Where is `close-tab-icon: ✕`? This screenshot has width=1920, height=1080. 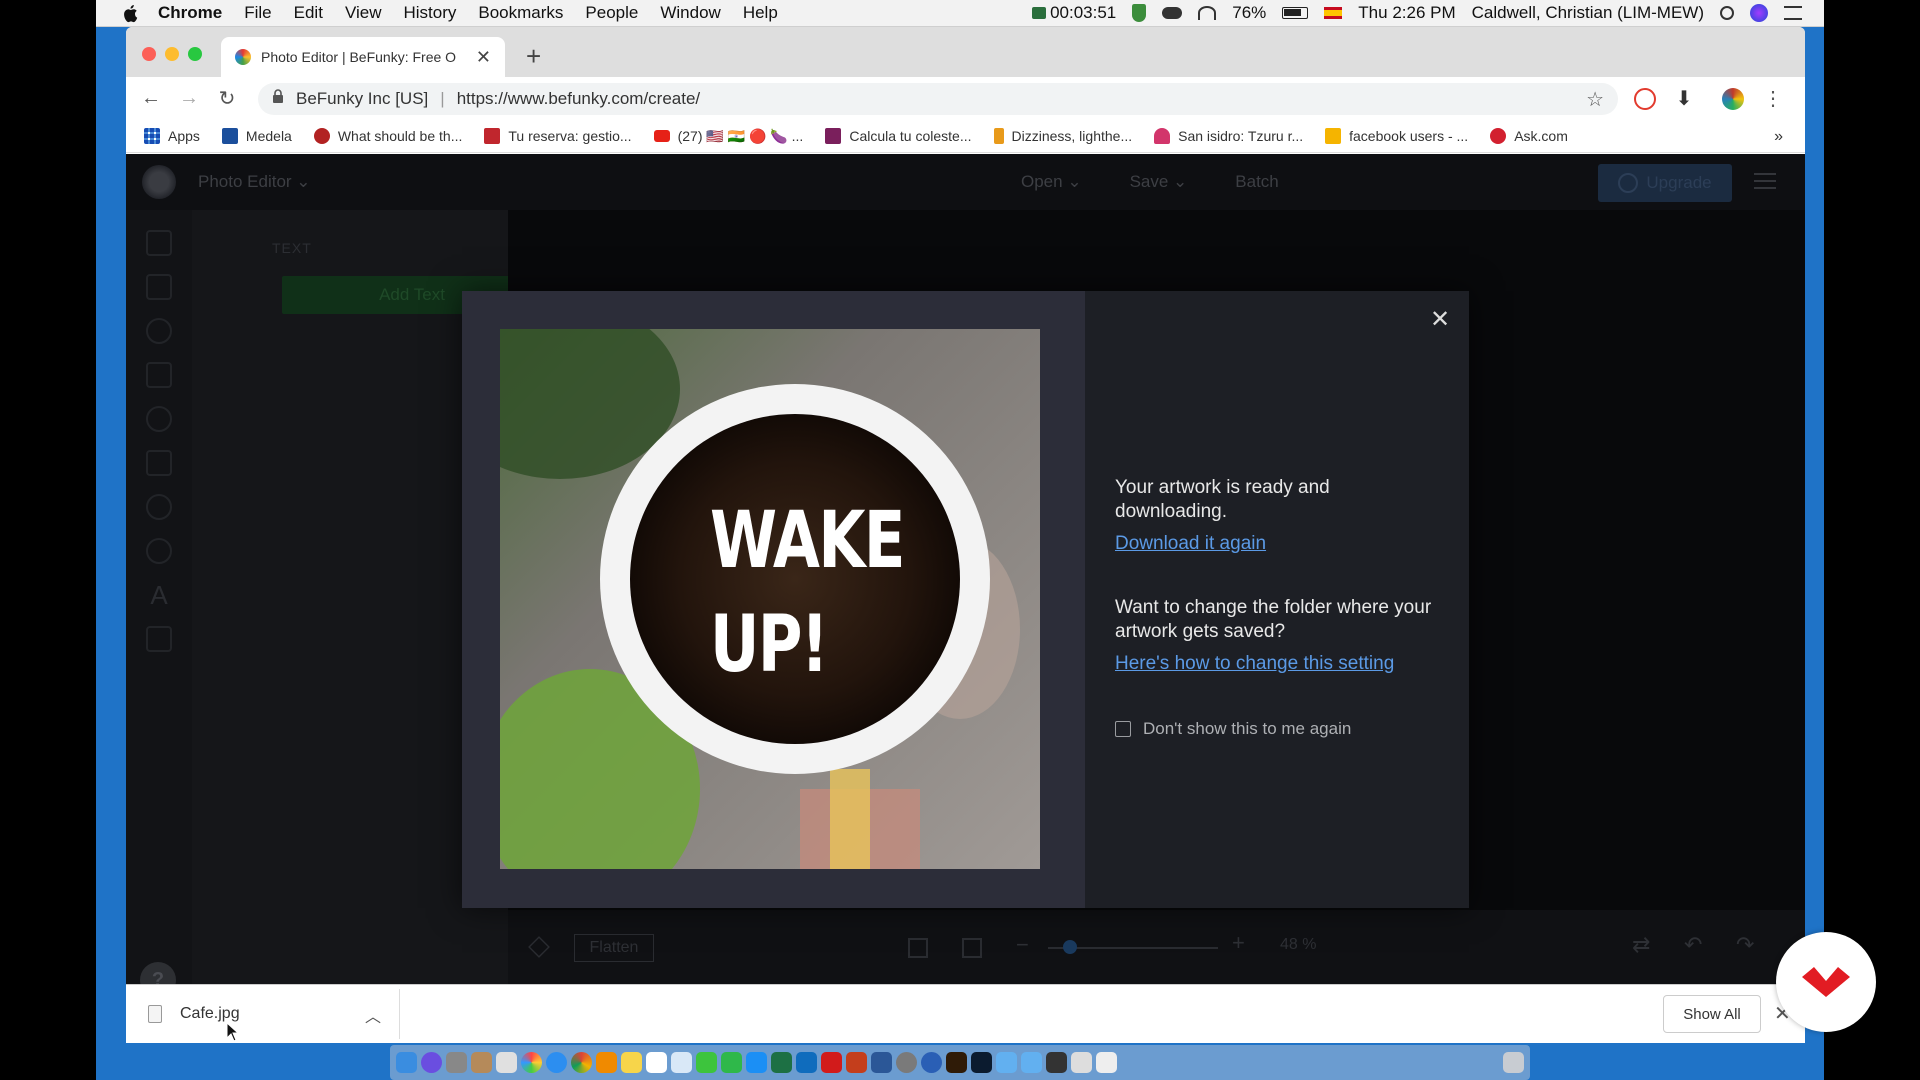 close-tab-icon: ✕ is located at coordinates (483, 57).